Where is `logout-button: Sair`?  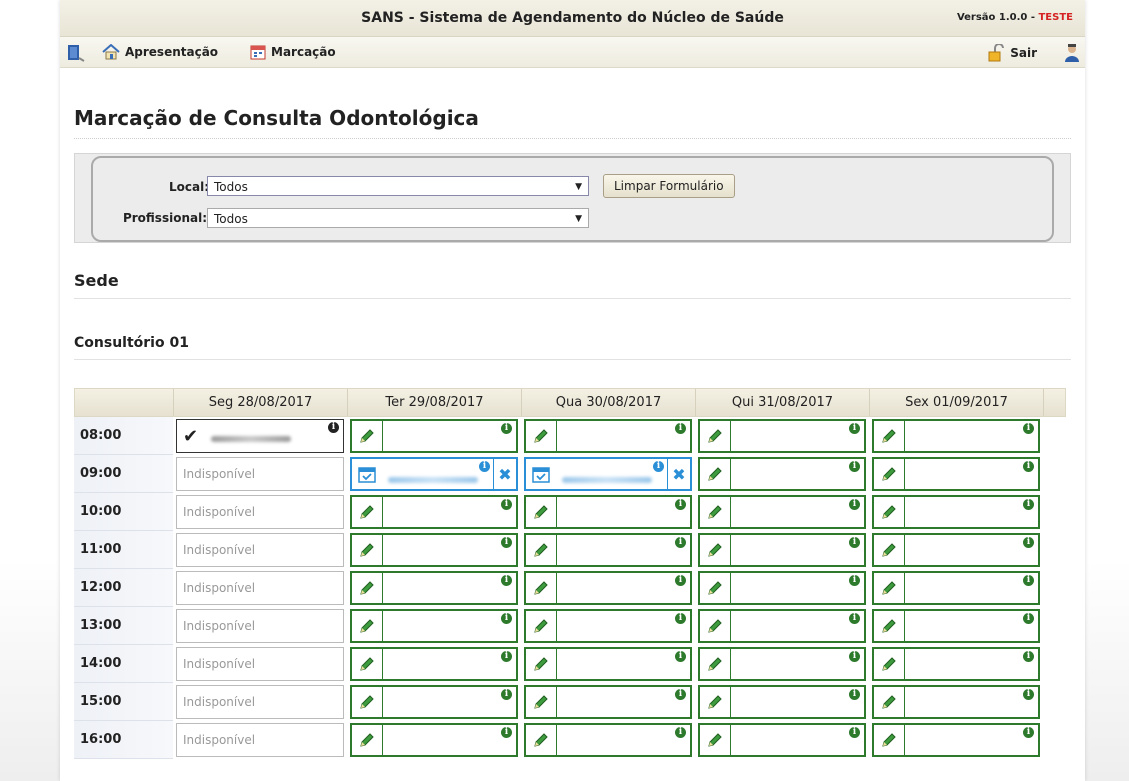
logout-button: Sair is located at coordinates (1012, 53).